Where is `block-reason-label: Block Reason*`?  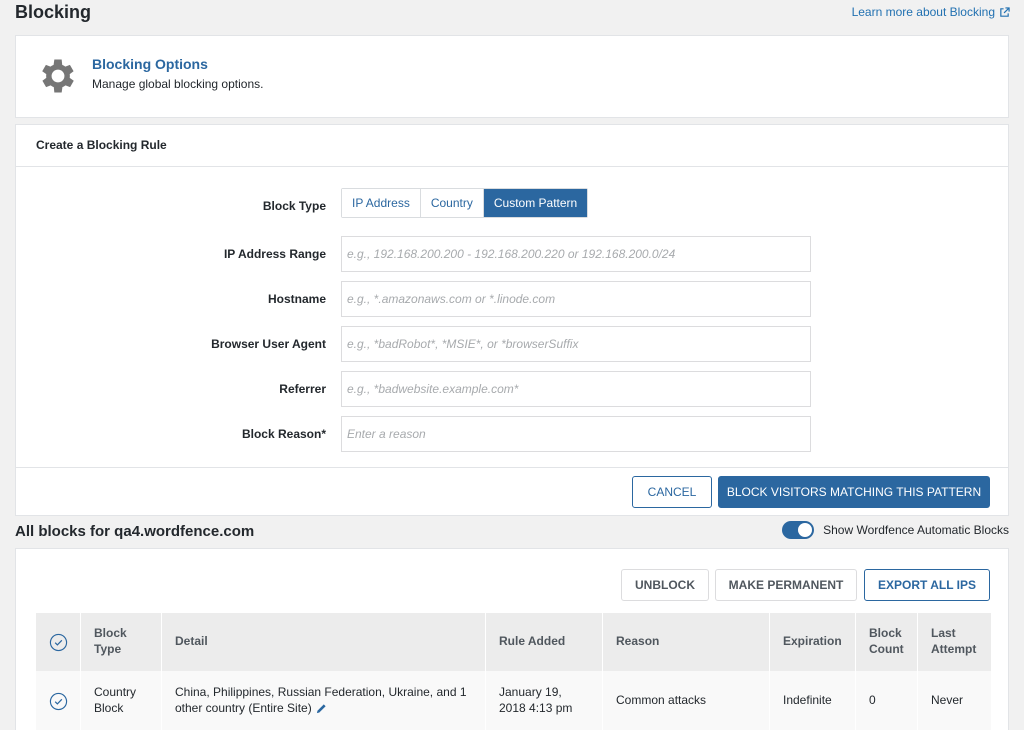
block-reason-label: Block Reason* is located at coordinates (283, 434).